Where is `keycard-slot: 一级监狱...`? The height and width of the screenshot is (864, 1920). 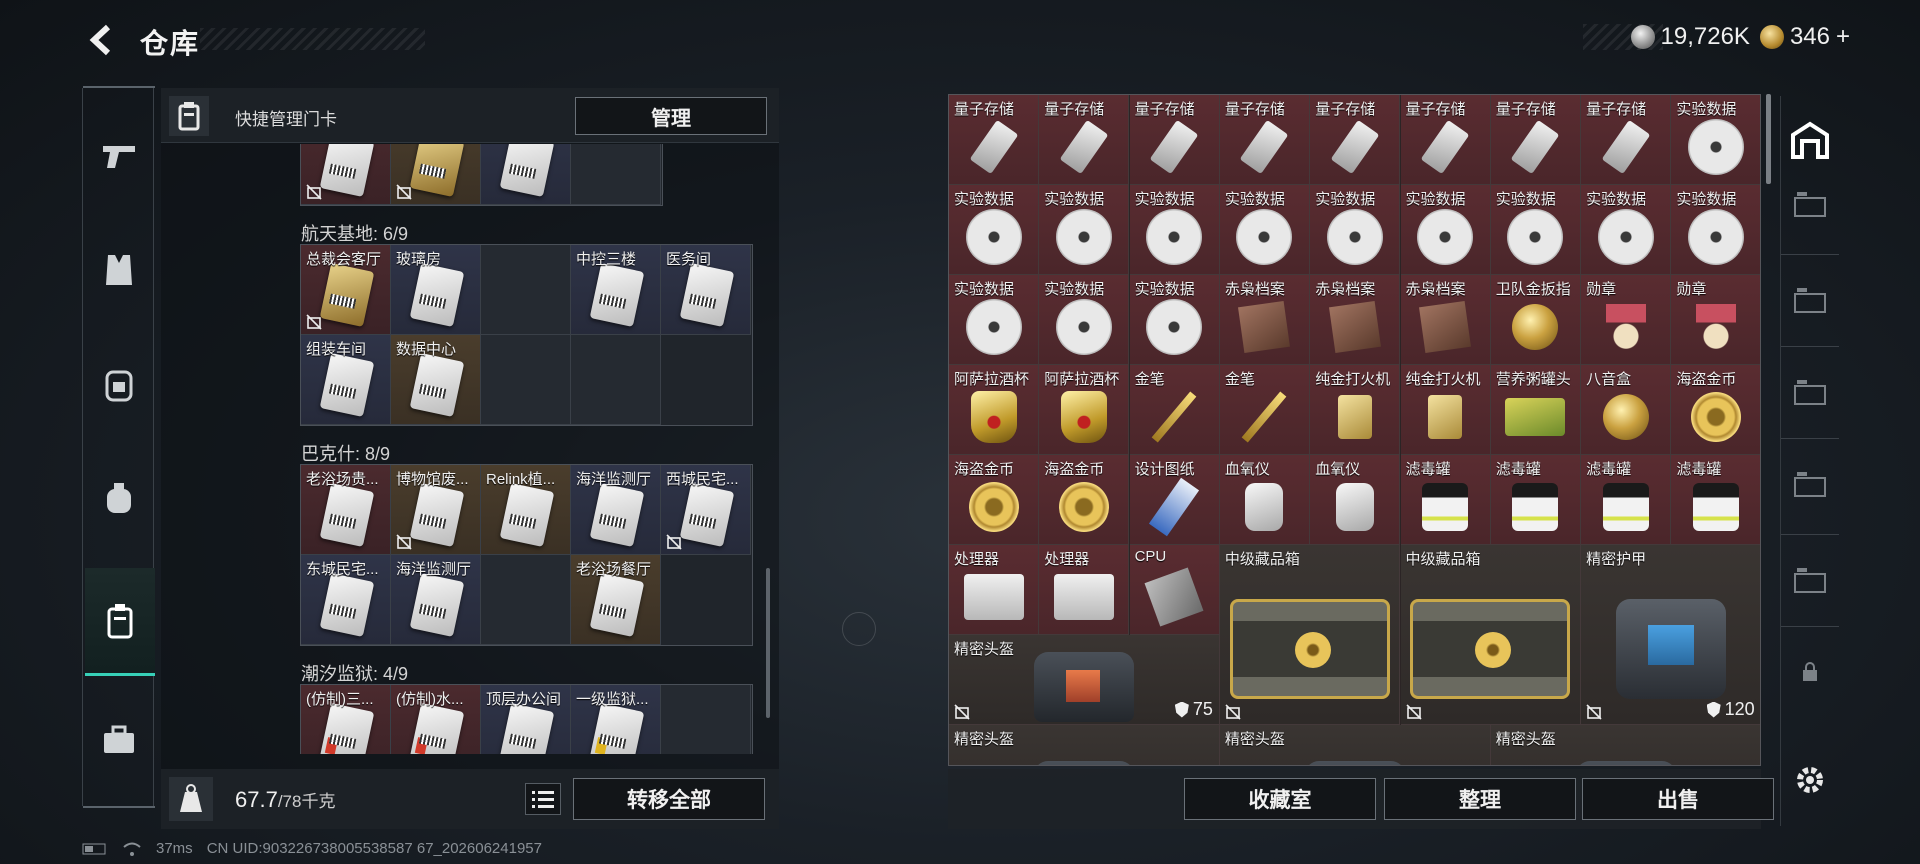
keycard-slot: 一级监狱... is located at coordinates (616, 719).